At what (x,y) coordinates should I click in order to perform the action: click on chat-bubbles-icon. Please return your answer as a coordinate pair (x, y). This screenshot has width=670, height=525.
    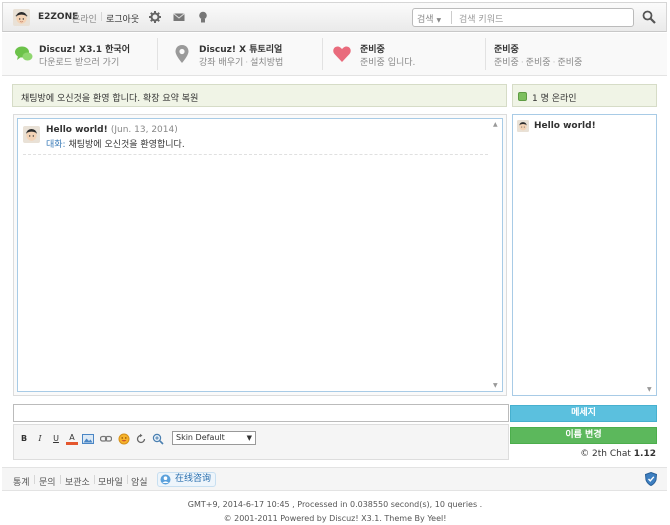
    Looking at the image, I should click on (24, 53).